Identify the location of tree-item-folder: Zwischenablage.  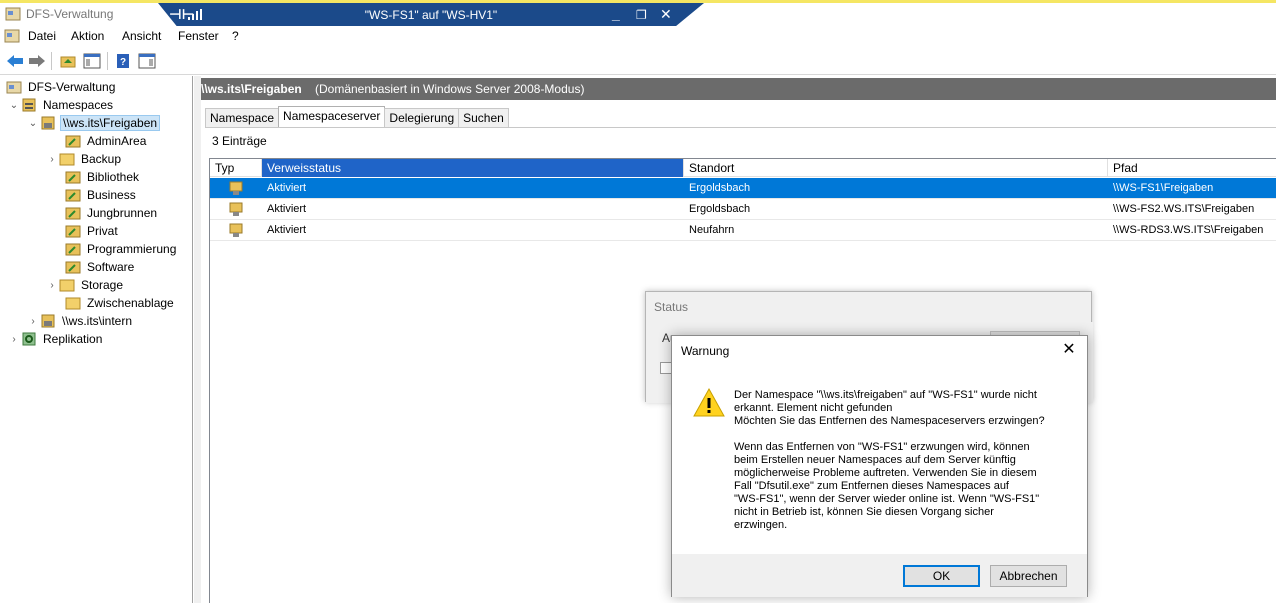
(114, 303).